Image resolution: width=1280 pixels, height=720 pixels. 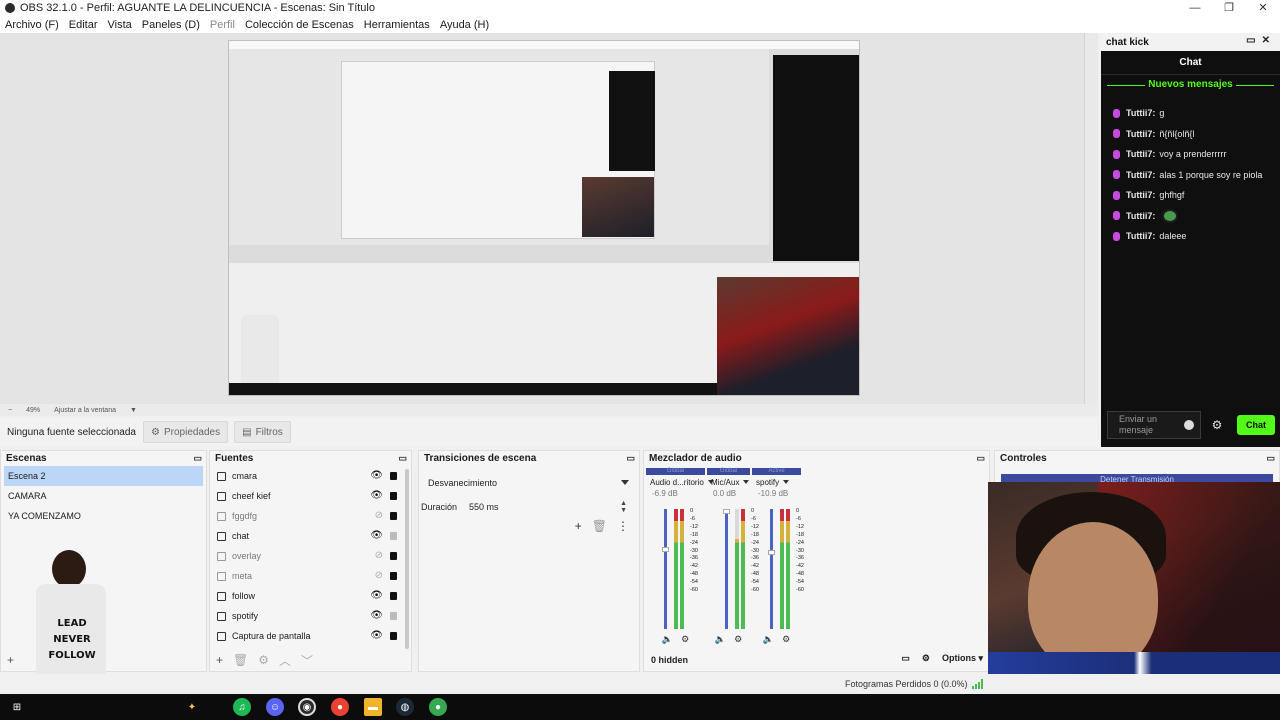 What do you see at coordinates (307, 707) in the screenshot?
I see `obs-icon: ◉` at bounding box center [307, 707].